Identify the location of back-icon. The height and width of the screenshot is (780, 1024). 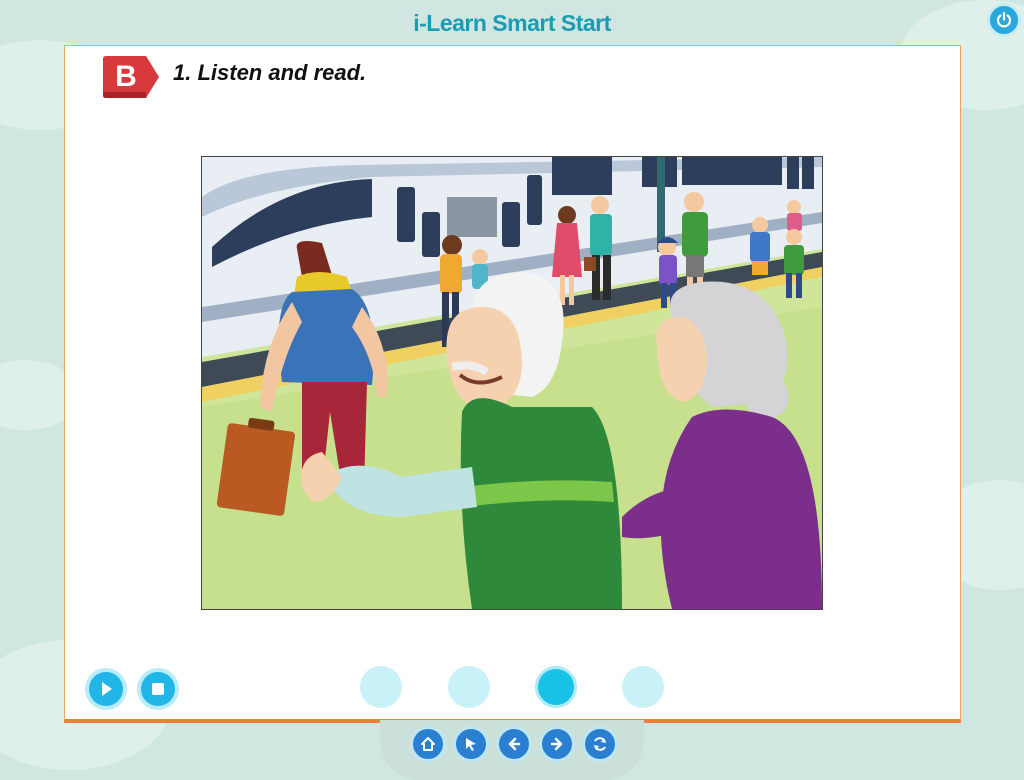
(514, 744).